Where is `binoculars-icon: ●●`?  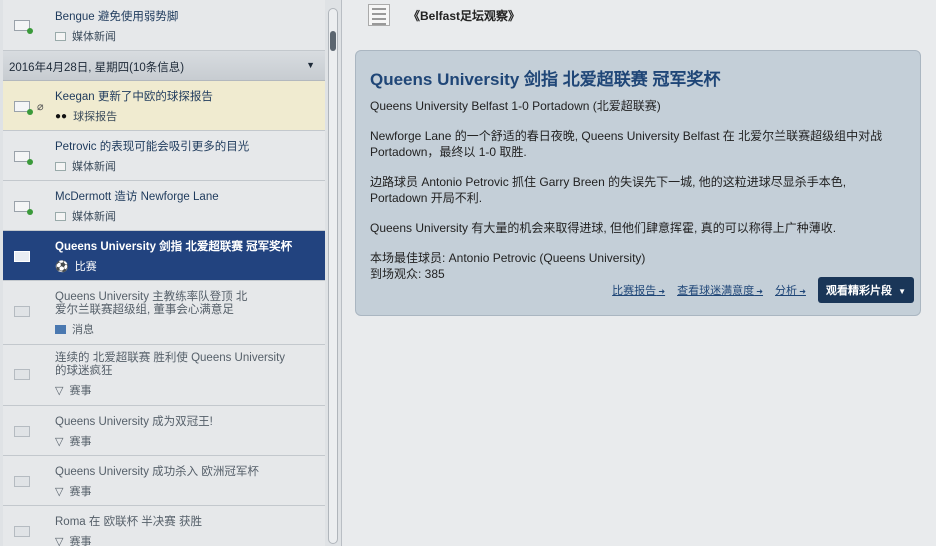 binoculars-icon: ●● is located at coordinates (61, 116).